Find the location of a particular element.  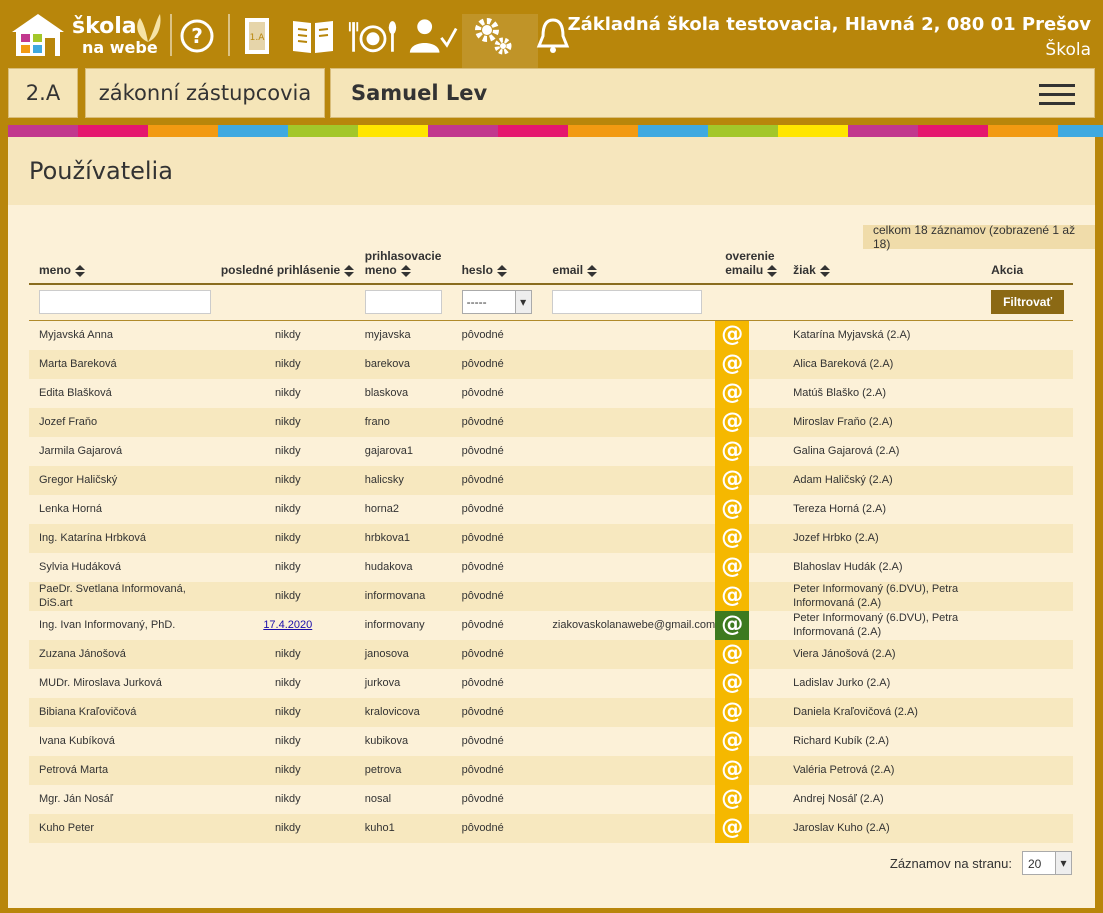

column-header-akcia: Akcia is located at coordinates (1027, 267).